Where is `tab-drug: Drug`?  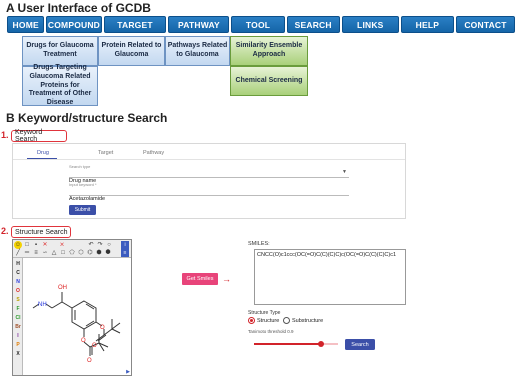 tab-drug: Drug is located at coordinates (43, 153).